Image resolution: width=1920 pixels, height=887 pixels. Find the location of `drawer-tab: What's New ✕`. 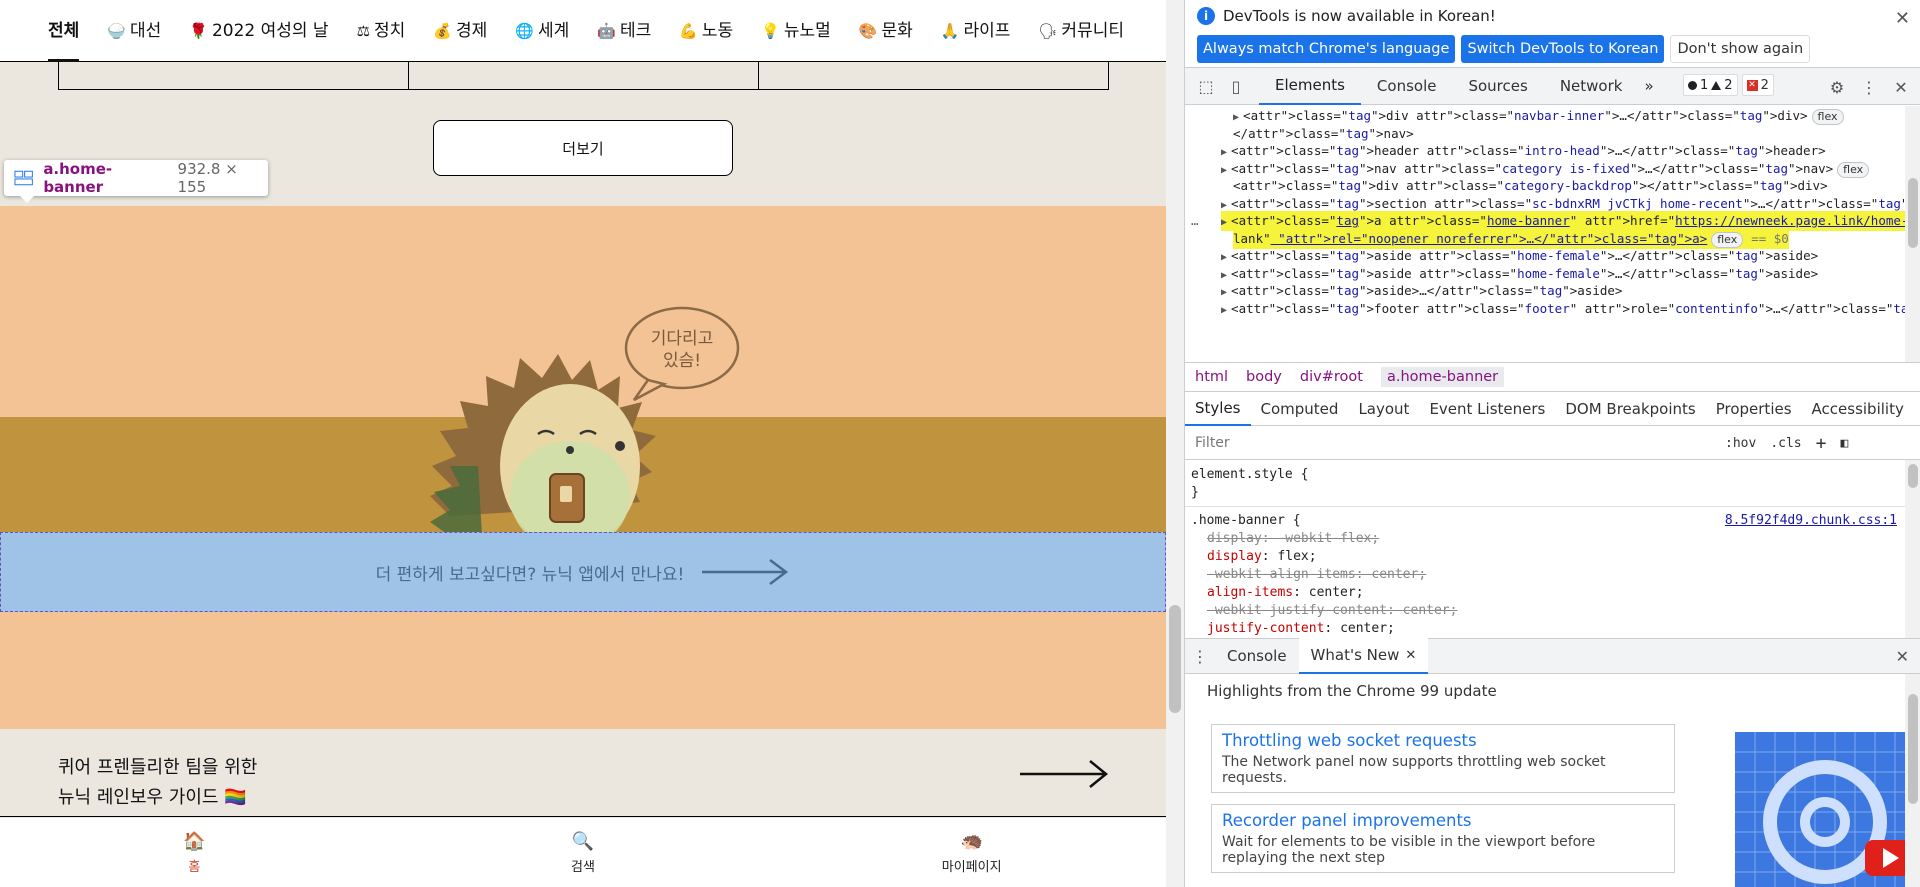

drawer-tab: What's New ✕ is located at coordinates (1363, 656).